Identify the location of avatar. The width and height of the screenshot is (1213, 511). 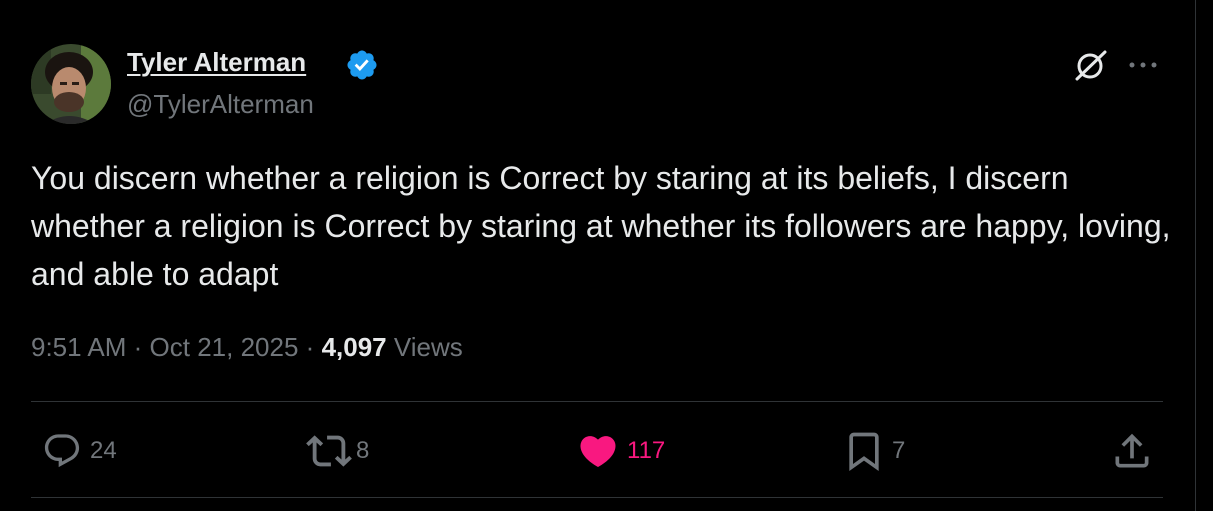
(71, 84).